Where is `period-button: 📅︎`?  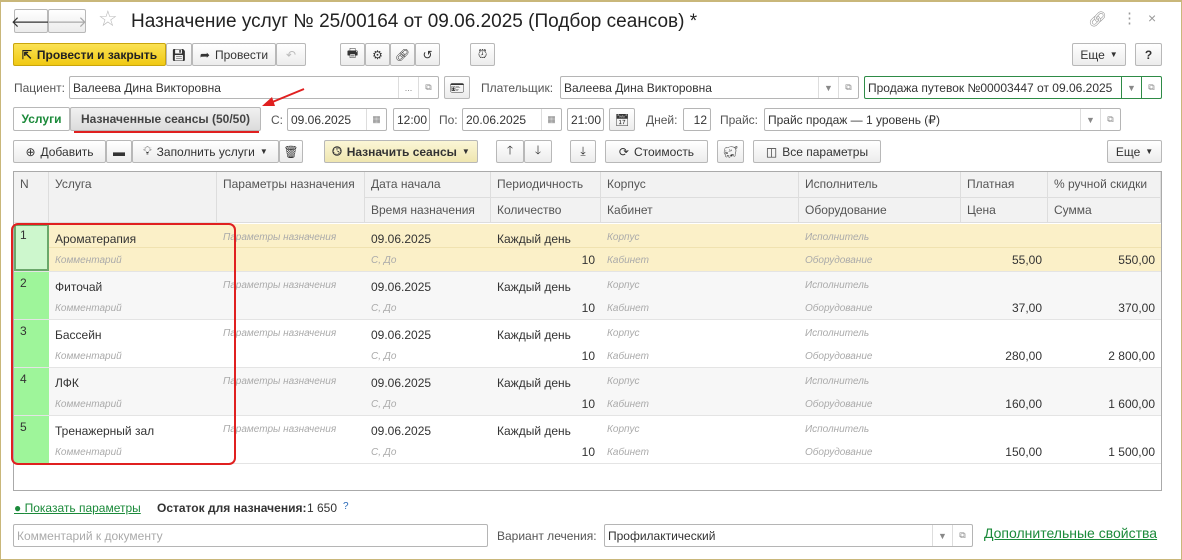 period-button: 📅︎ is located at coordinates (622, 119).